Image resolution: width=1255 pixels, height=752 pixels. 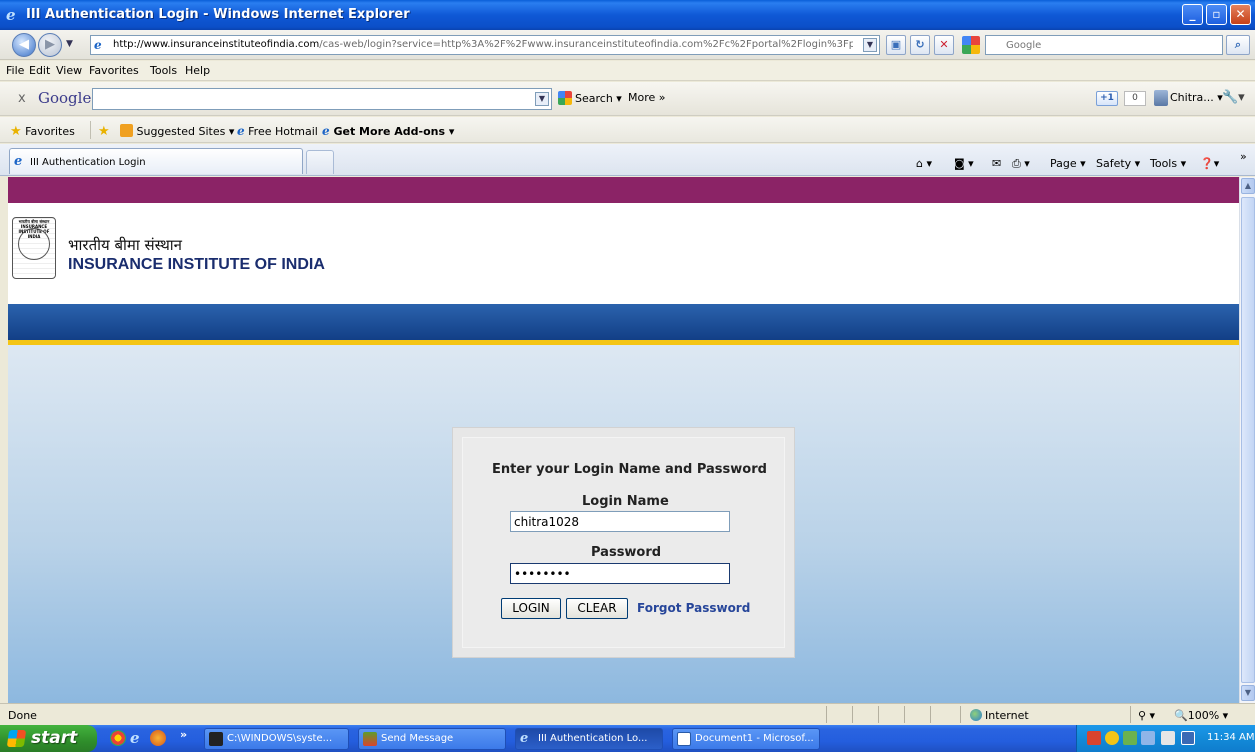 I want to click on back-button: ◀, so click(x=24, y=45).